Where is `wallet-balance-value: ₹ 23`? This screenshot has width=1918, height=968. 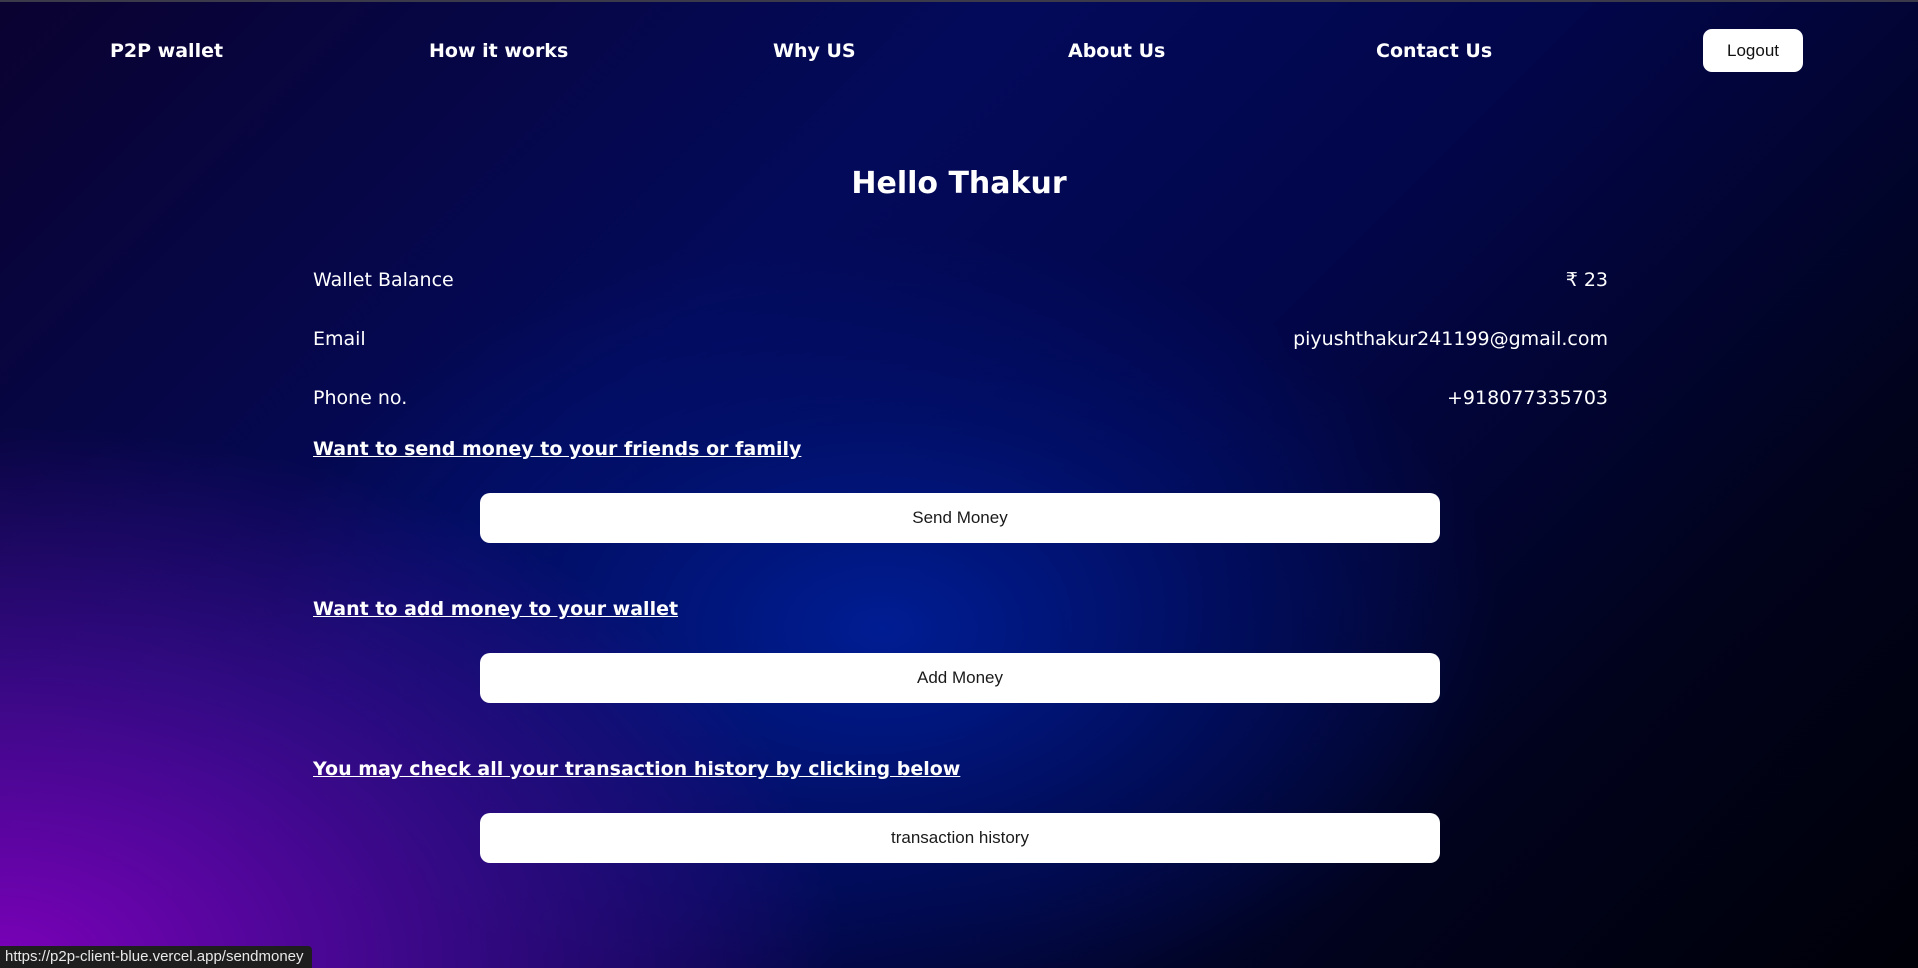
wallet-balance-value: ₹ 23 is located at coordinates (1586, 280).